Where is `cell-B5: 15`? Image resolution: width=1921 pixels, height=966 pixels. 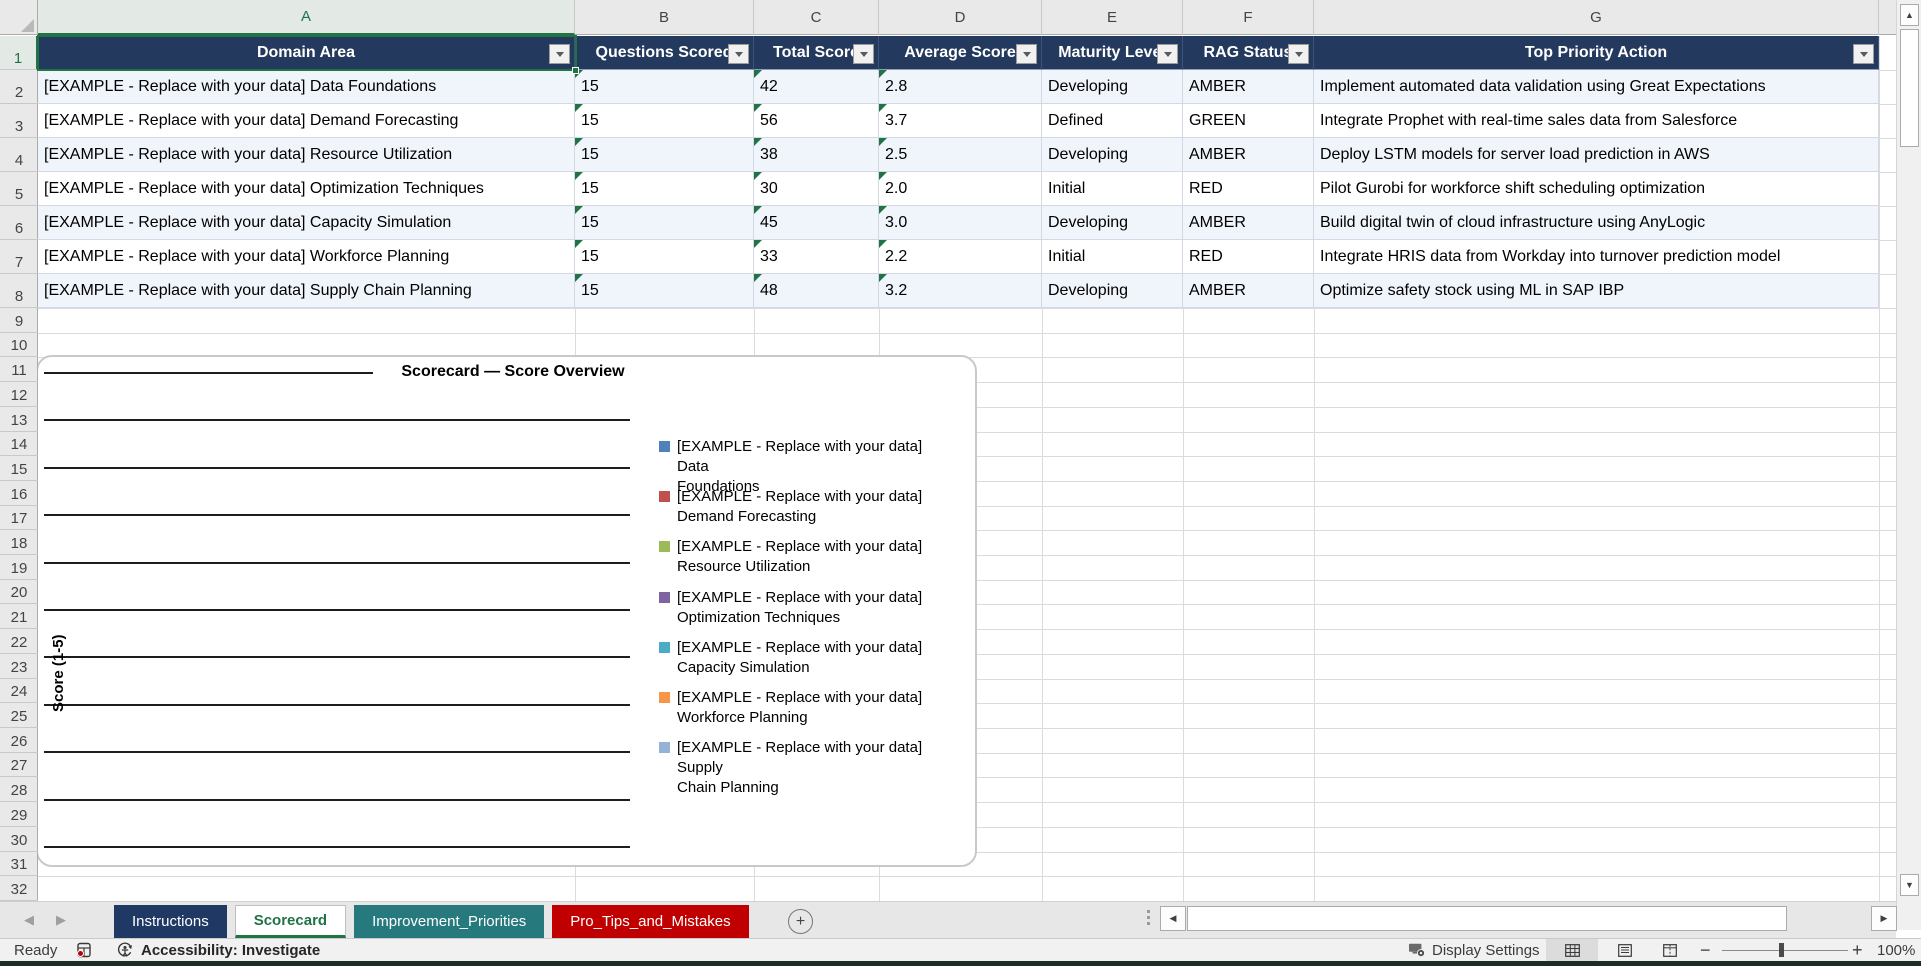
cell-B5: 15 is located at coordinates (664, 189).